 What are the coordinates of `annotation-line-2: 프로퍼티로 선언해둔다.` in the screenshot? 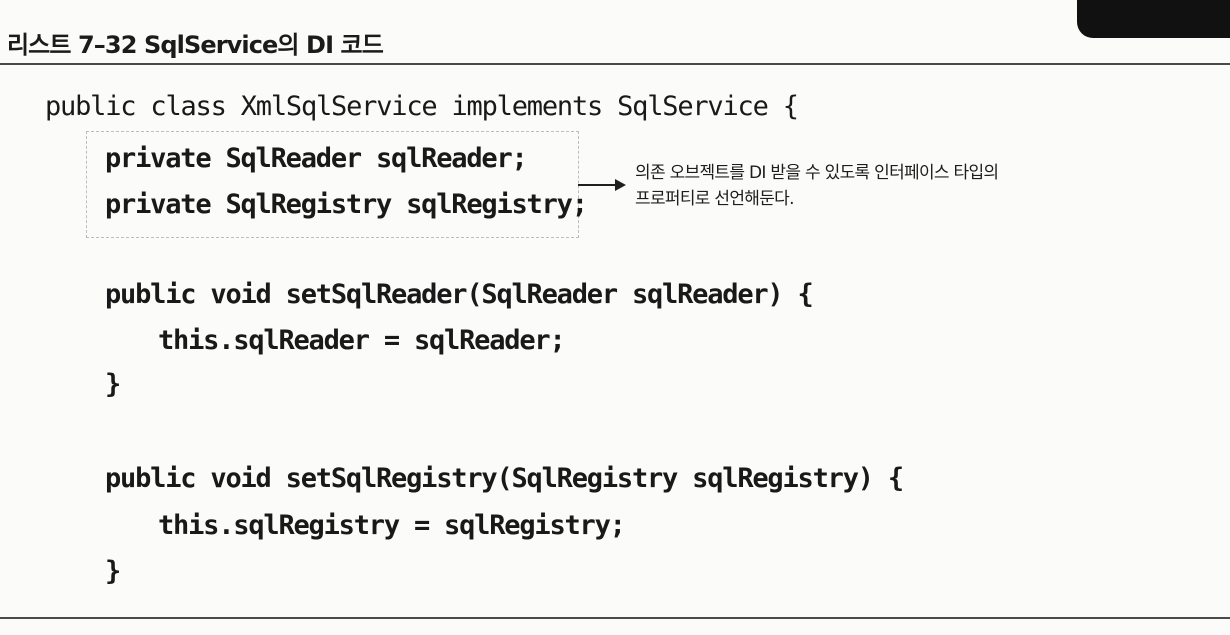 It's located at (715, 199).